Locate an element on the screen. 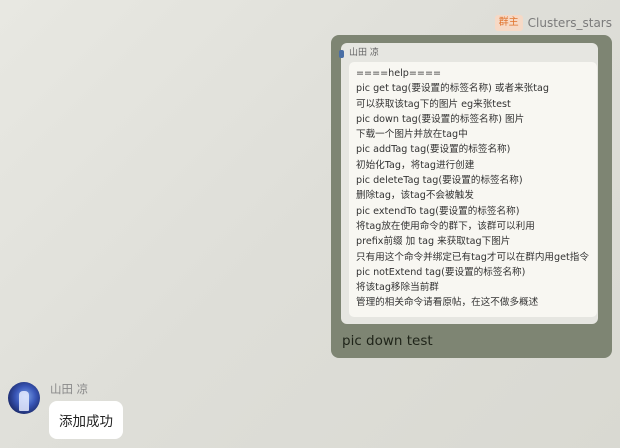 Image resolution: width=620 pixels, height=448 pixels. quote-author-avatar-icon is located at coordinates (341, 54).